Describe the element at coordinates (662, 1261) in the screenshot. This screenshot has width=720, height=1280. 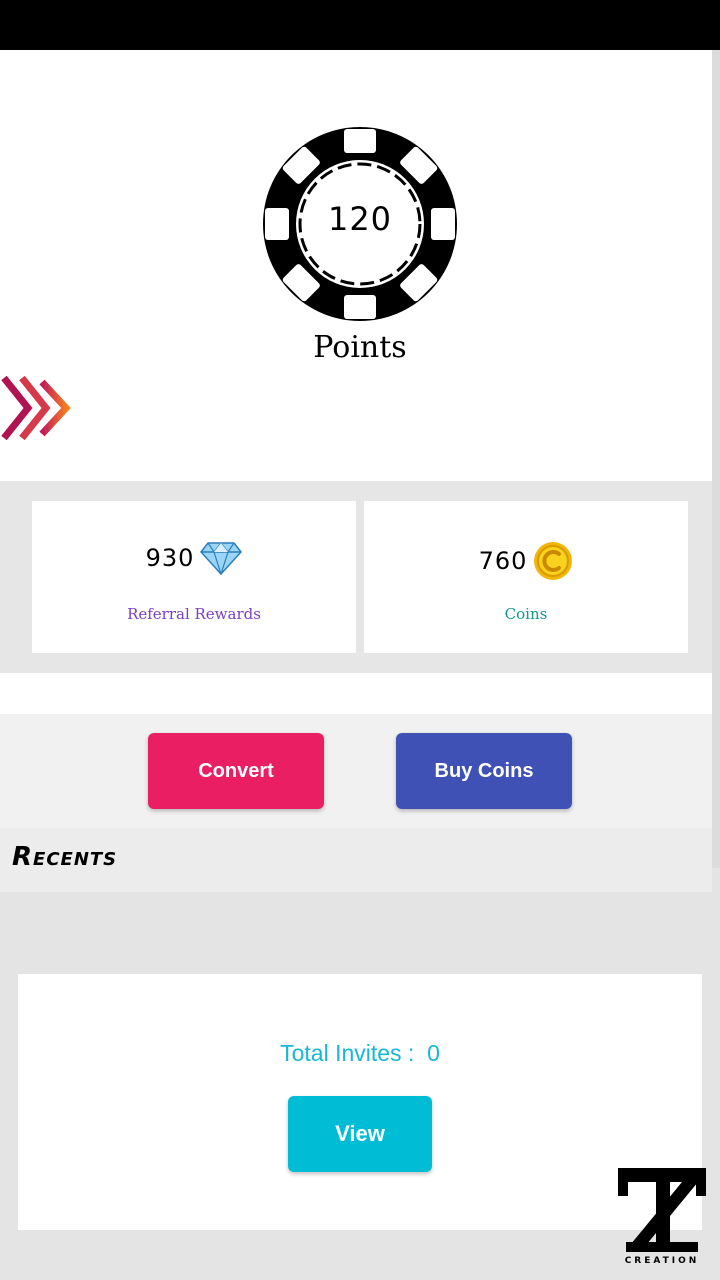
I see `logo-caption: CREATION` at that location.